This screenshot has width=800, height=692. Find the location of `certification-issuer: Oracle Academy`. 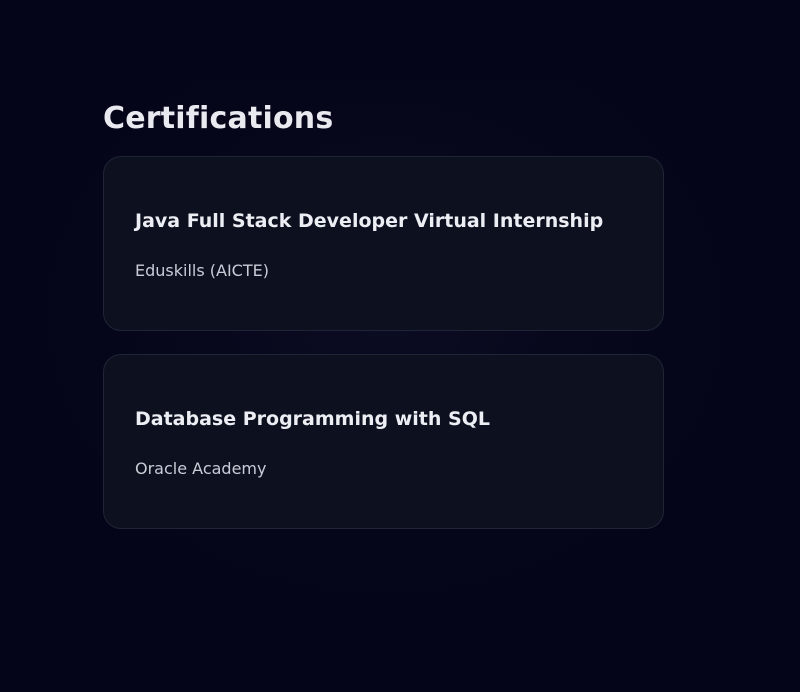

certification-issuer: Oracle Academy is located at coordinates (201, 468).